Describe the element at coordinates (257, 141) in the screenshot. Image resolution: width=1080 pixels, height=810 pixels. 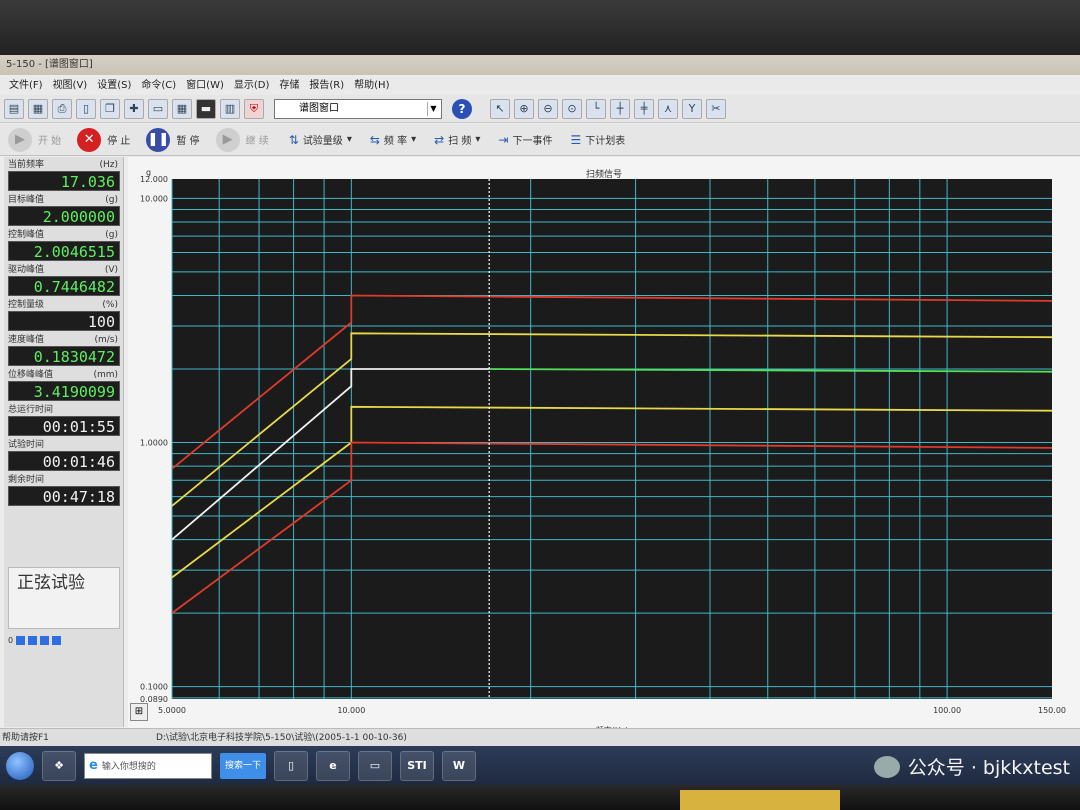
I see `resume-label: 继 续` at that location.